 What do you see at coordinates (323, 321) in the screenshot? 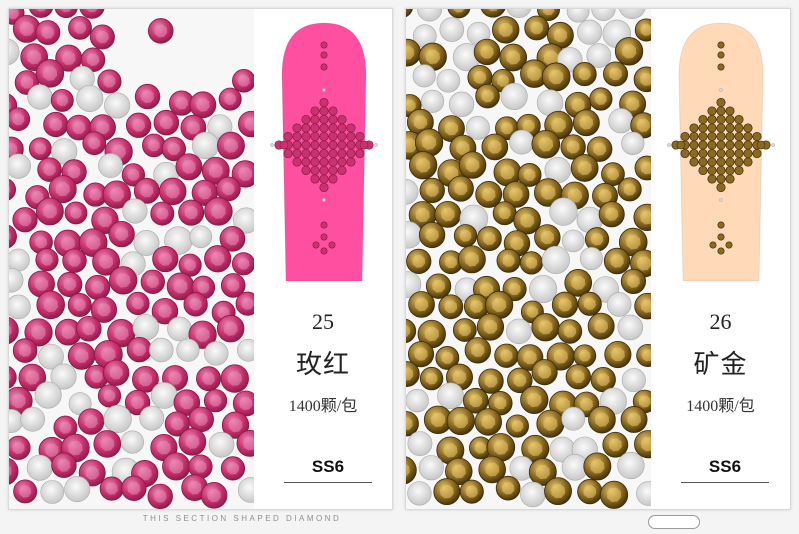
I see `color-number: 25` at bounding box center [323, 321].